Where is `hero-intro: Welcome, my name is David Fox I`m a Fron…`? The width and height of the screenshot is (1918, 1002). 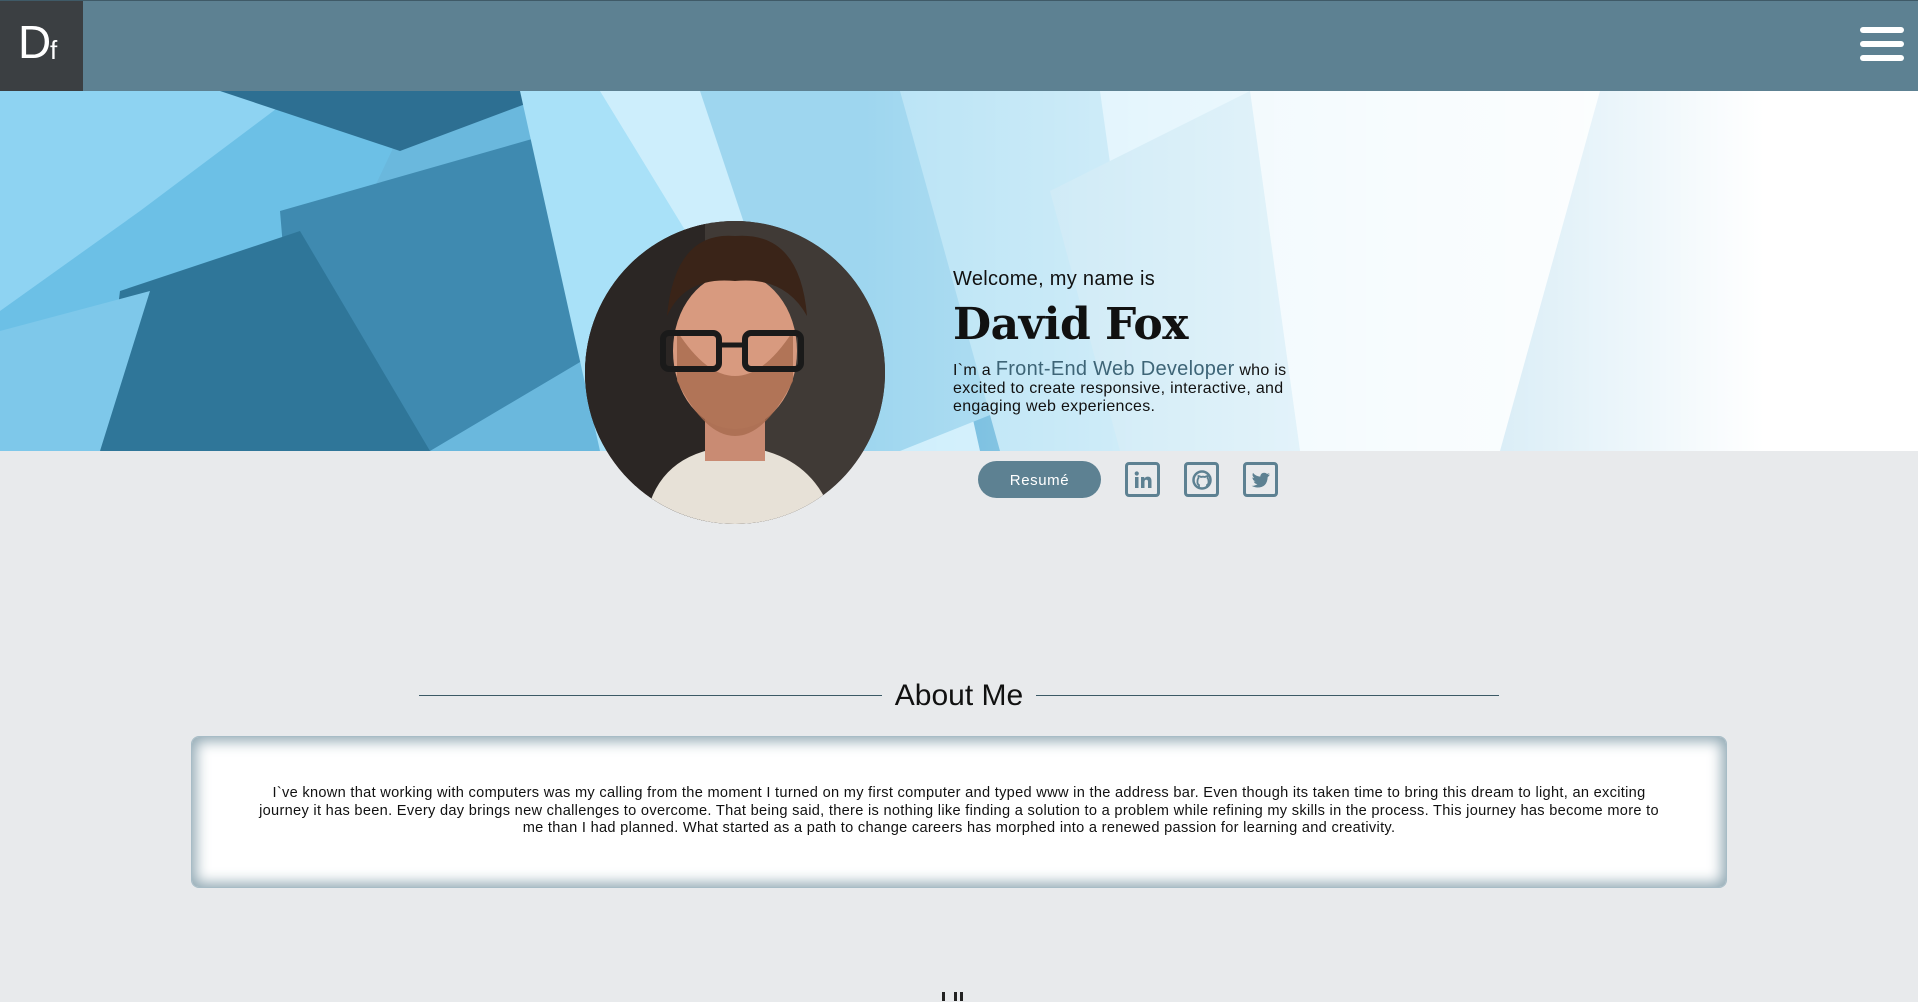 hero-intro: Welcome, my name is David Fox I`m a Fron… is located at coordinates (1143, 342).